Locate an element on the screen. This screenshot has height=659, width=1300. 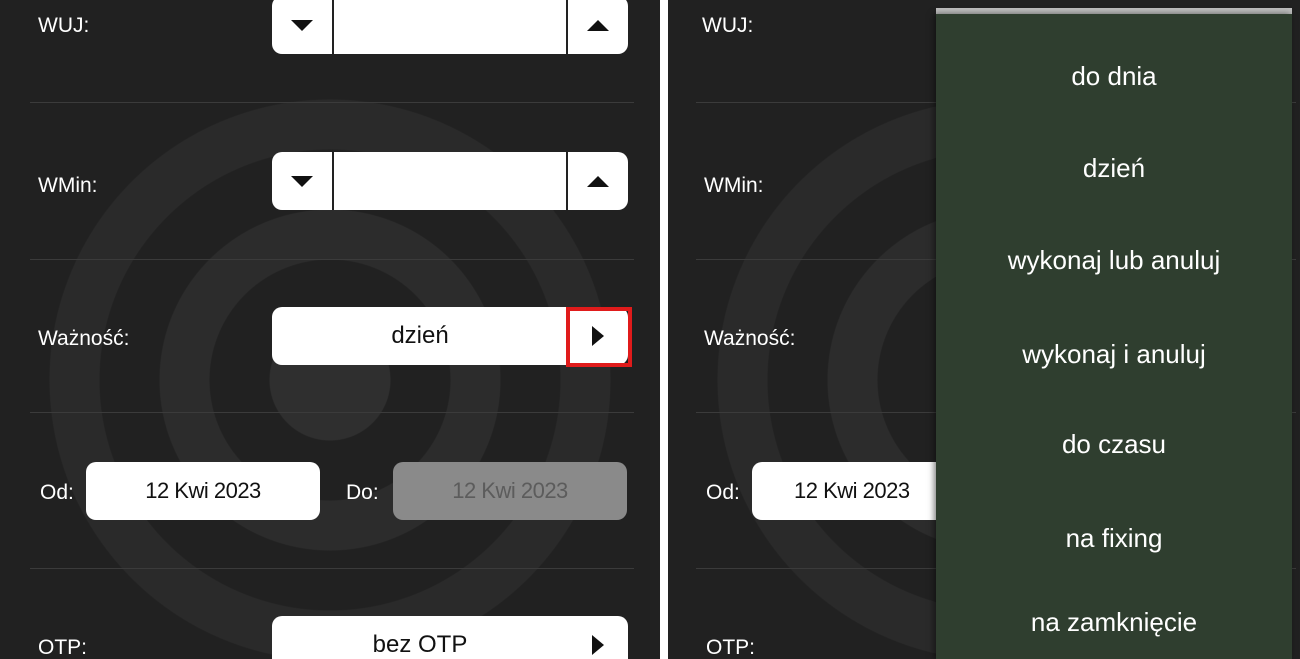
wuj-increment-button is located at coordinates (597, 27).